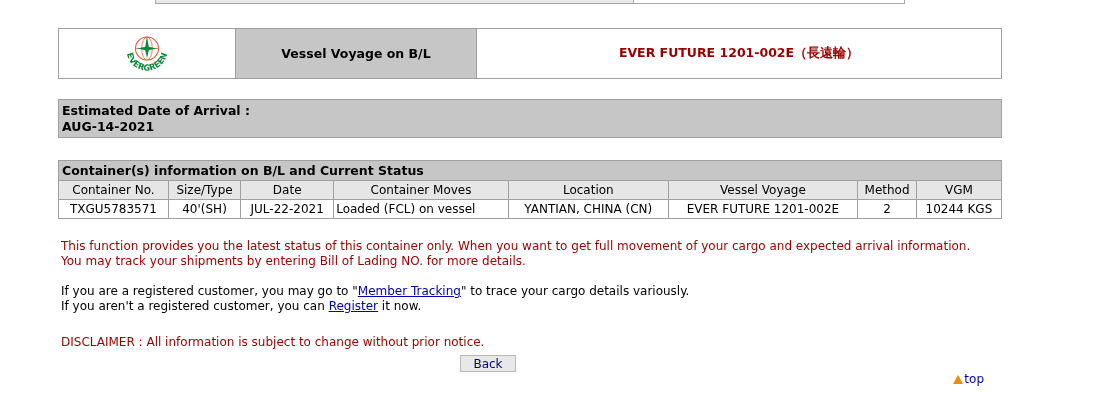 The height and width of the screenshot is (403, 1099). I want to click on table-cell: 10244 KGS, so click(959, 209).